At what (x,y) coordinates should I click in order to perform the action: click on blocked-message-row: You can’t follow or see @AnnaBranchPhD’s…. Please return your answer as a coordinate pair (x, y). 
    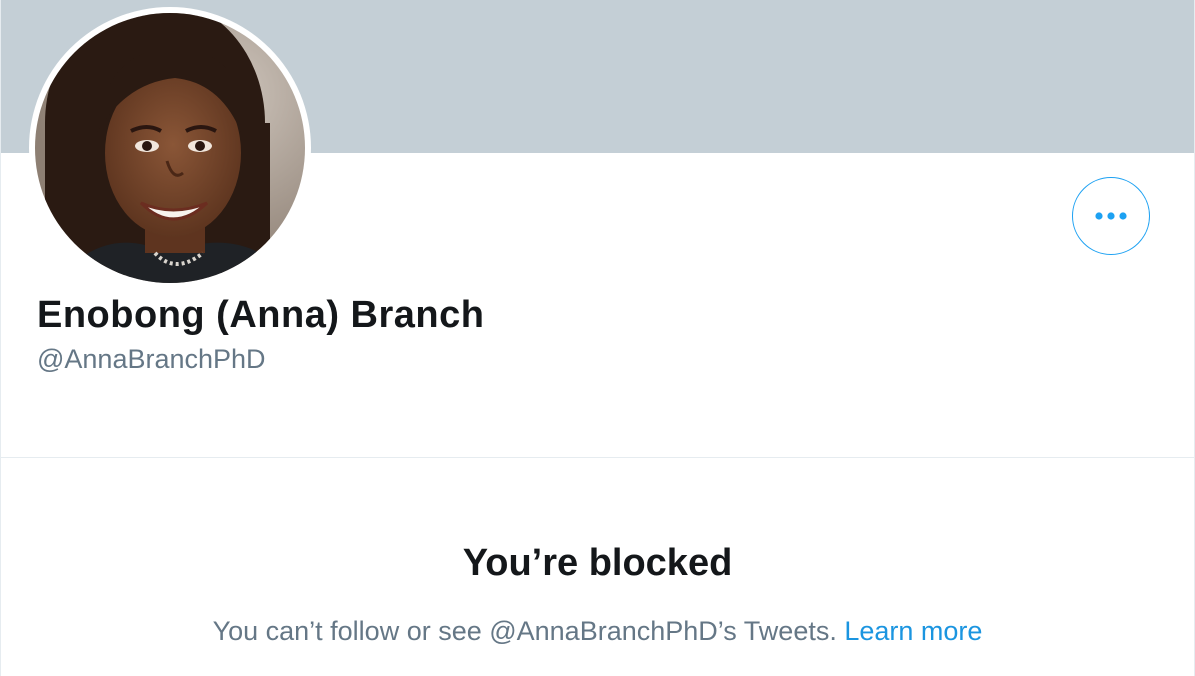
    Looking at the image, I should click on (597, 631).